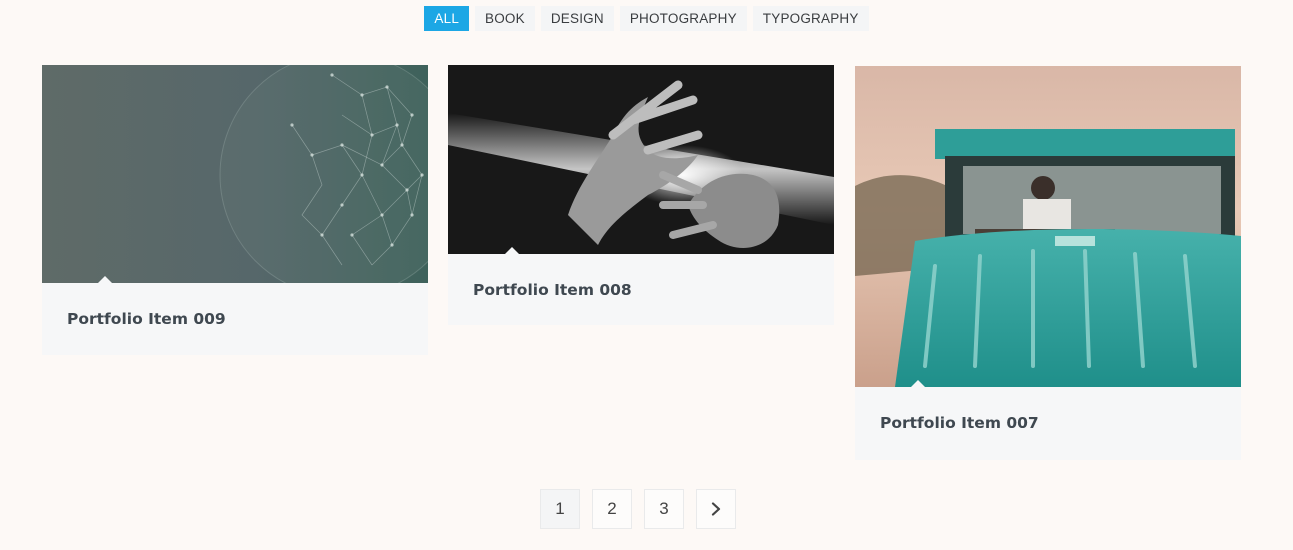 The image size is (1293, 550). I want to click on portfolio-item-title: Portfolio Item 009, so click(235, 319).